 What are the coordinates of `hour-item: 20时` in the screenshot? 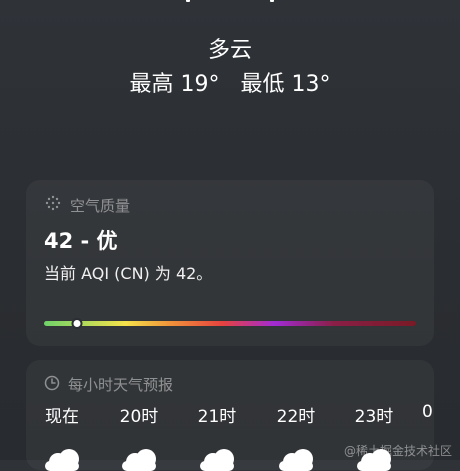 It's located at (139, 436).